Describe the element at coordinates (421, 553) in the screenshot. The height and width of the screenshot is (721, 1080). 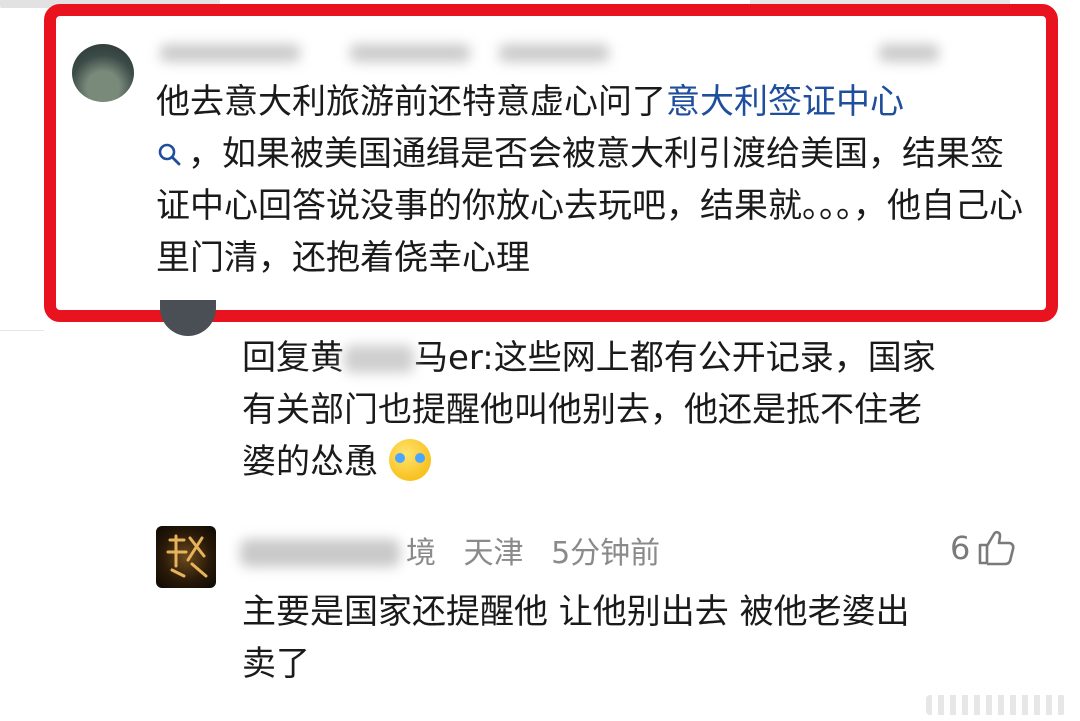
I see `username-visible-part: 境` at that location.